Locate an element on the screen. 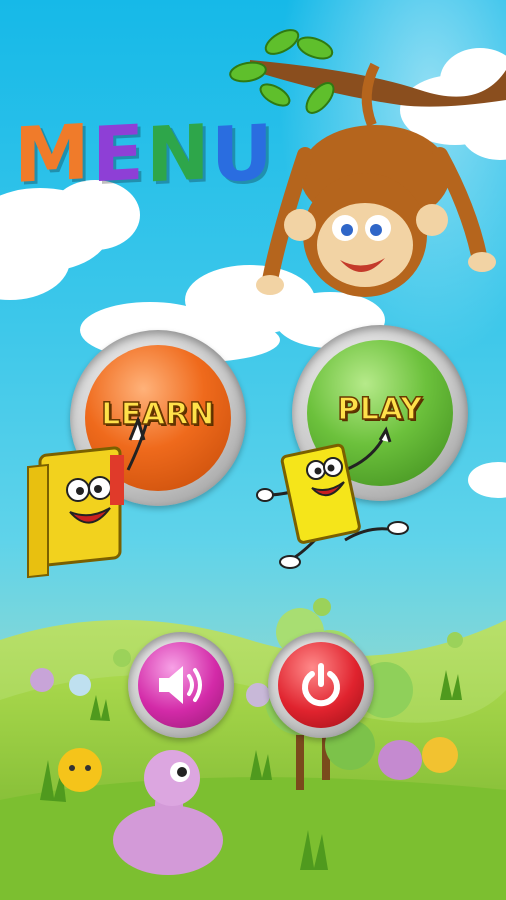  play-button: PLAY is located at coordinates (380, 413).